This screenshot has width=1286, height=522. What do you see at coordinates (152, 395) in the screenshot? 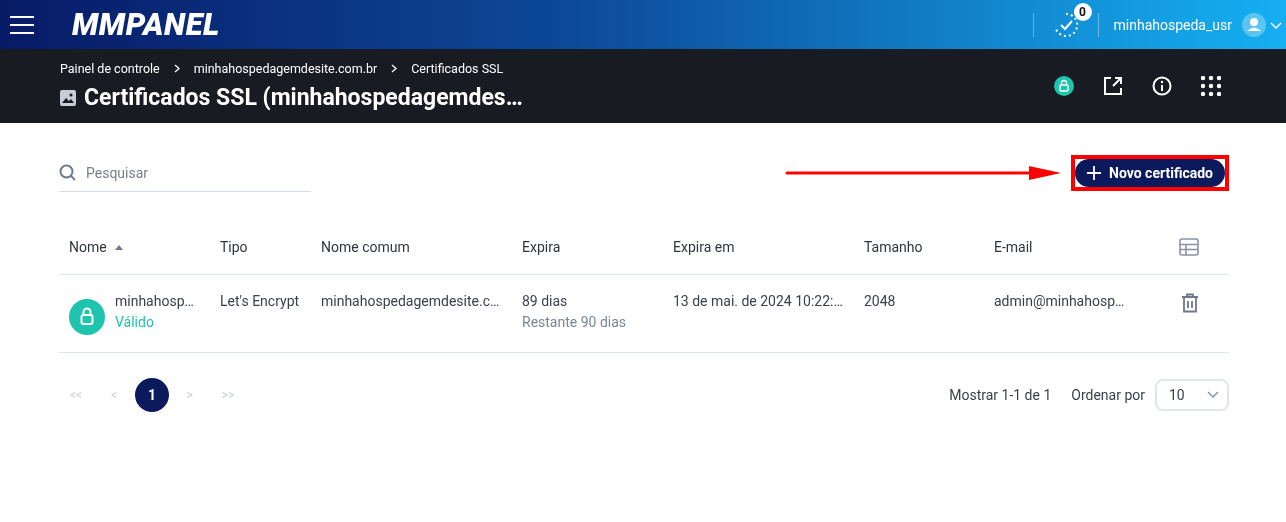
I see `page-button: 1` at bounding box center [152, 395].